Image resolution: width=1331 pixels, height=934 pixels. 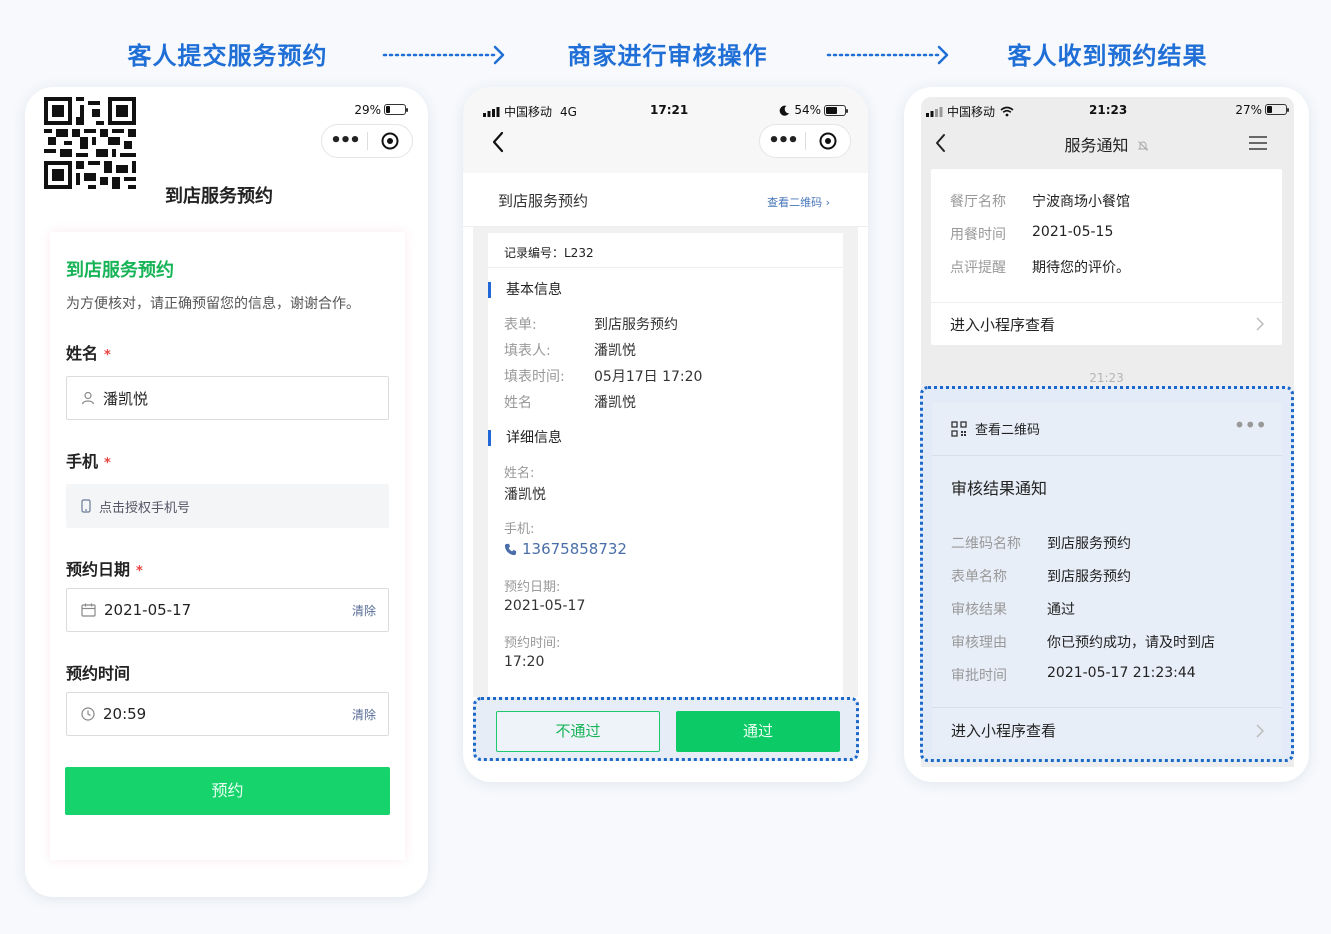 What do you see at coordinates (104, 569) in the screenshot?
I see `date-label: 预约日期 *` at bounding box center [104, 569].